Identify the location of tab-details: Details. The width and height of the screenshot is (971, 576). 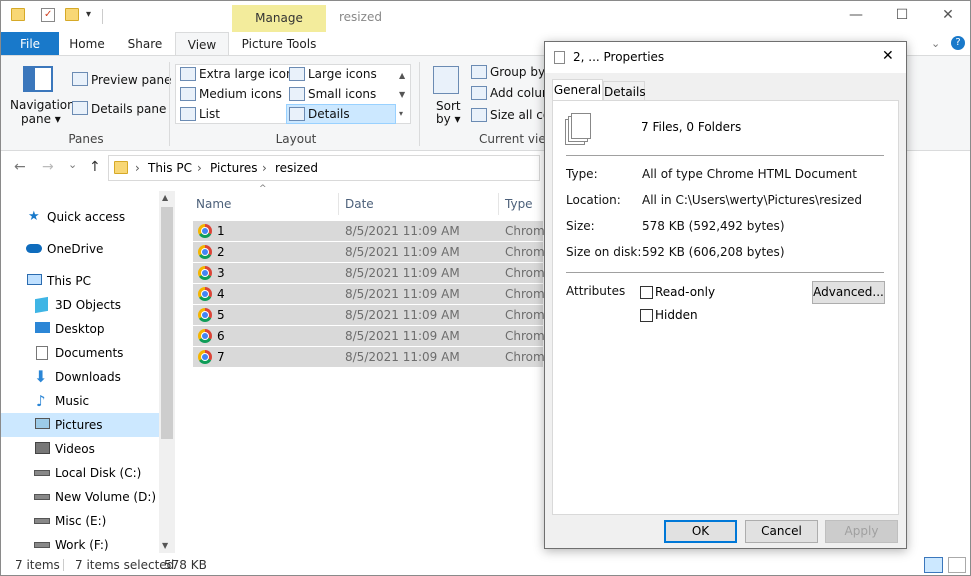
(624, 91).